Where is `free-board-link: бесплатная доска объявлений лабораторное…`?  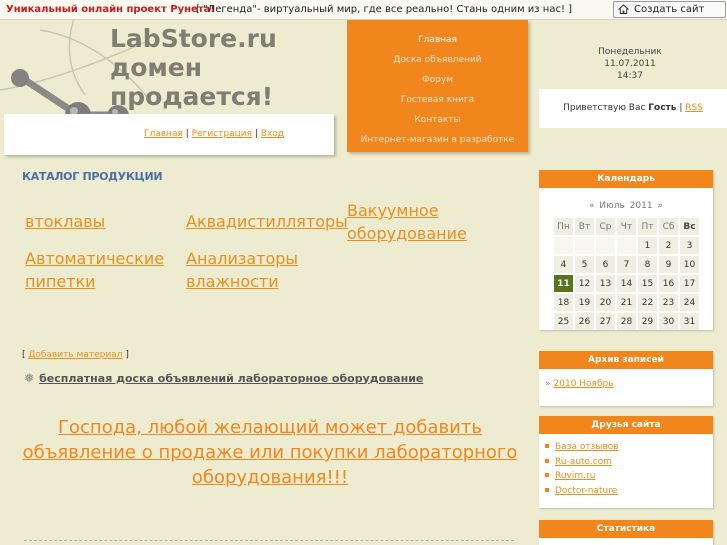 free-board-link: бесплатная доска объявлений лабораторное… is located at coordinates (231, 378).